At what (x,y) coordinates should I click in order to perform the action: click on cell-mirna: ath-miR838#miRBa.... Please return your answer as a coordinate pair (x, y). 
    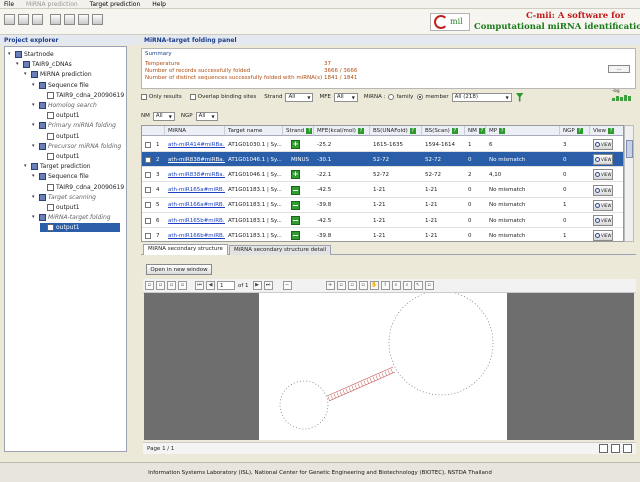
    Looking at the image, I should click on (195, 159).